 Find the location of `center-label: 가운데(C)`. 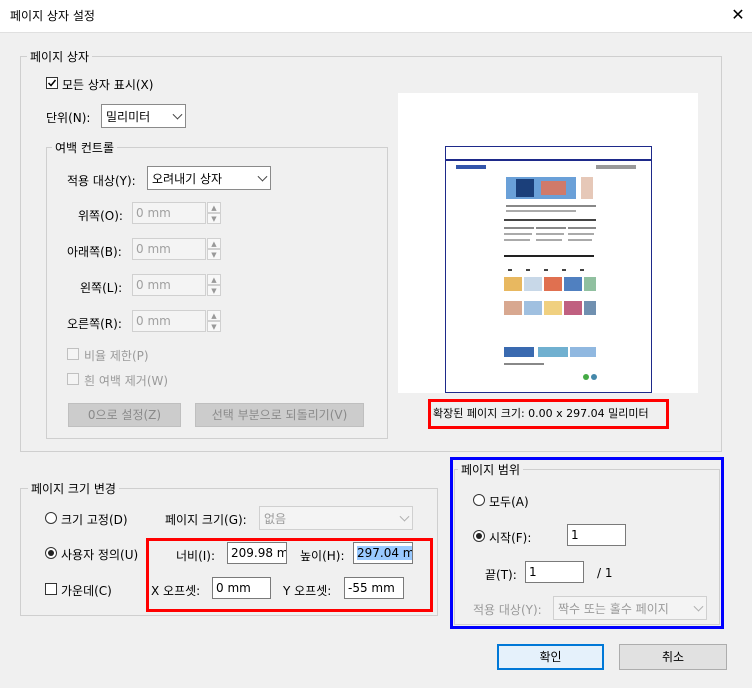

center-label: 가운데(C) is located at coordinates (86, 591).